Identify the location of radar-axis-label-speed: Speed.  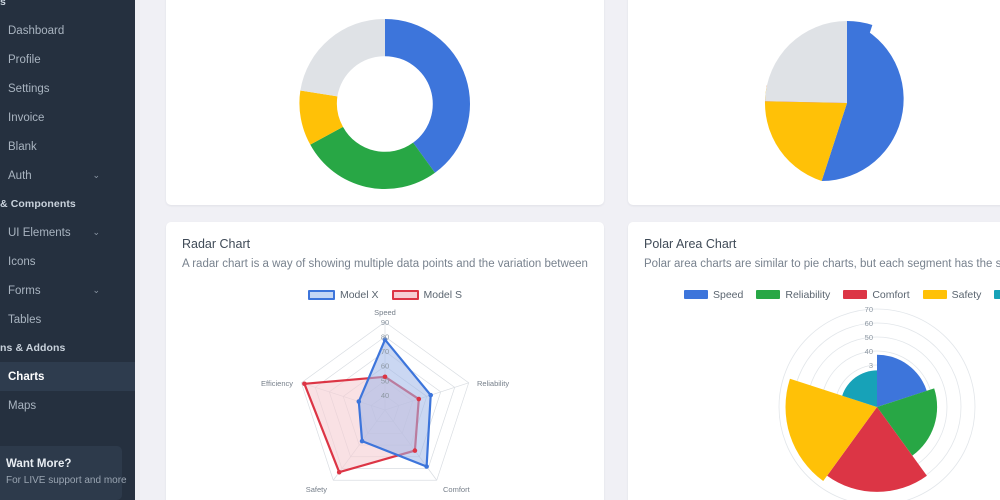
(385, 312).